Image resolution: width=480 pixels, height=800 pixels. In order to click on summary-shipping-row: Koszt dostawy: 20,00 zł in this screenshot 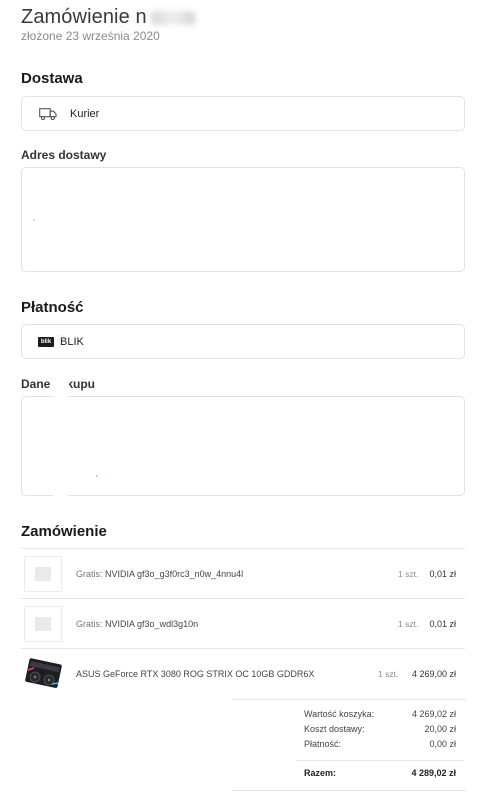, I will do `click(380, 728)`.